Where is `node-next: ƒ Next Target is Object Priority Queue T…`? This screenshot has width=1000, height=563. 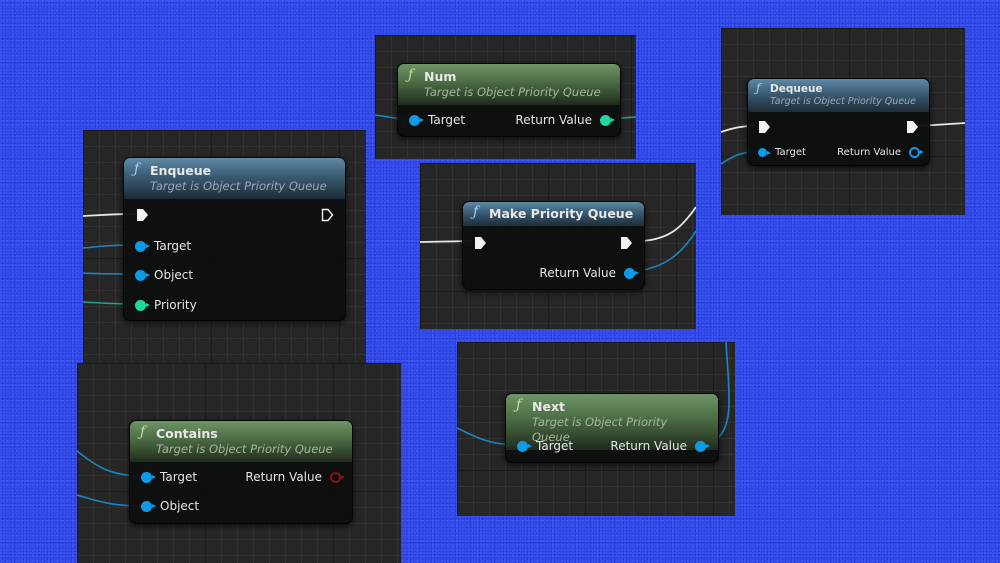
node-next: ƒ Next Target is Object Priority Queue T… is located at coordinates (612, 428).